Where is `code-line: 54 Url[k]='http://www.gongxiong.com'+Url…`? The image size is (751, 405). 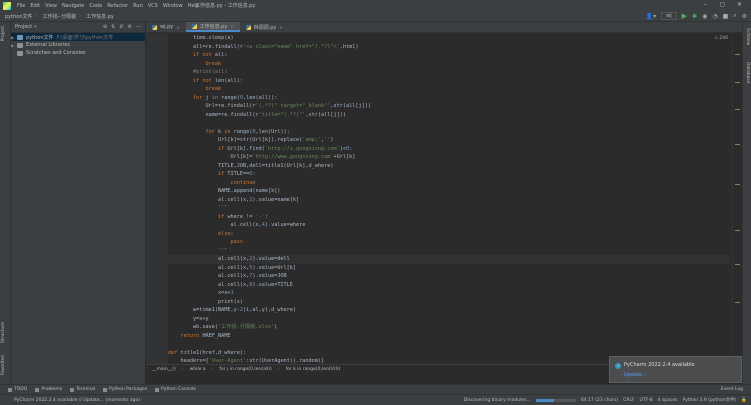 code-line: 54 Url[k]='http://www.gongxiong.com'+Url… is located at coordinates (449, 157).